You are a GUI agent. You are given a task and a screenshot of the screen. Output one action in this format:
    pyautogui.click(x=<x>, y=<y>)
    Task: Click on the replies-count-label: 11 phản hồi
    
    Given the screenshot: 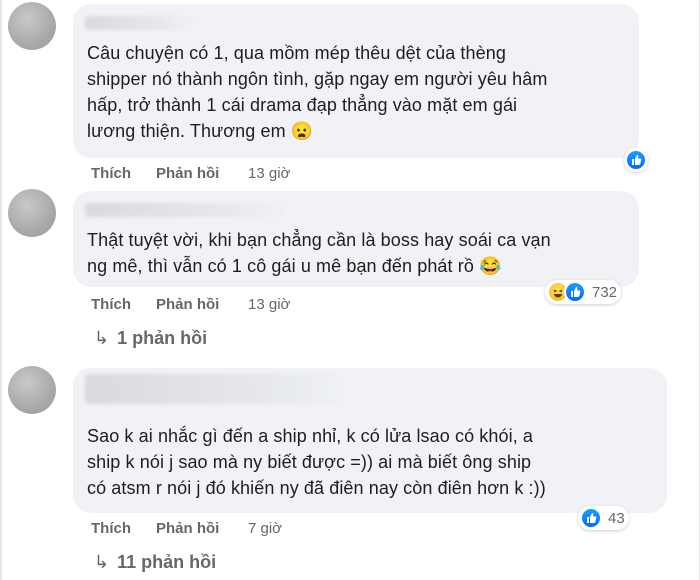 What is the action you would take?
    pyautogui.click(x=167, y=562)
    